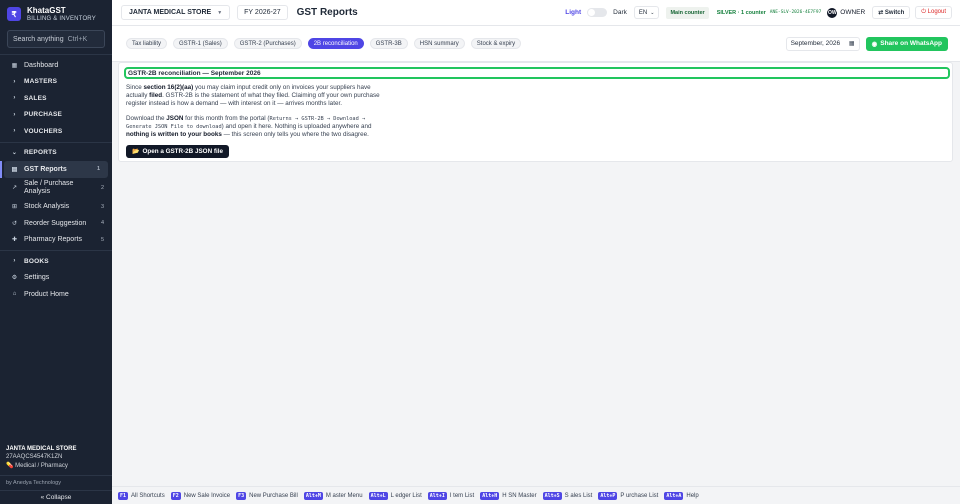 The width and height of the screenshot is (960, 504). I want to click on tab-2b-reconciliation: 2B reconciliation, so click(335, 43).